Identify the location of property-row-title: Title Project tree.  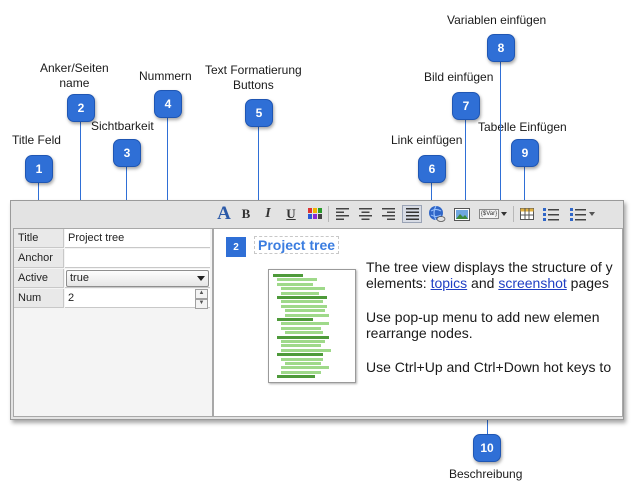
(113, 239).